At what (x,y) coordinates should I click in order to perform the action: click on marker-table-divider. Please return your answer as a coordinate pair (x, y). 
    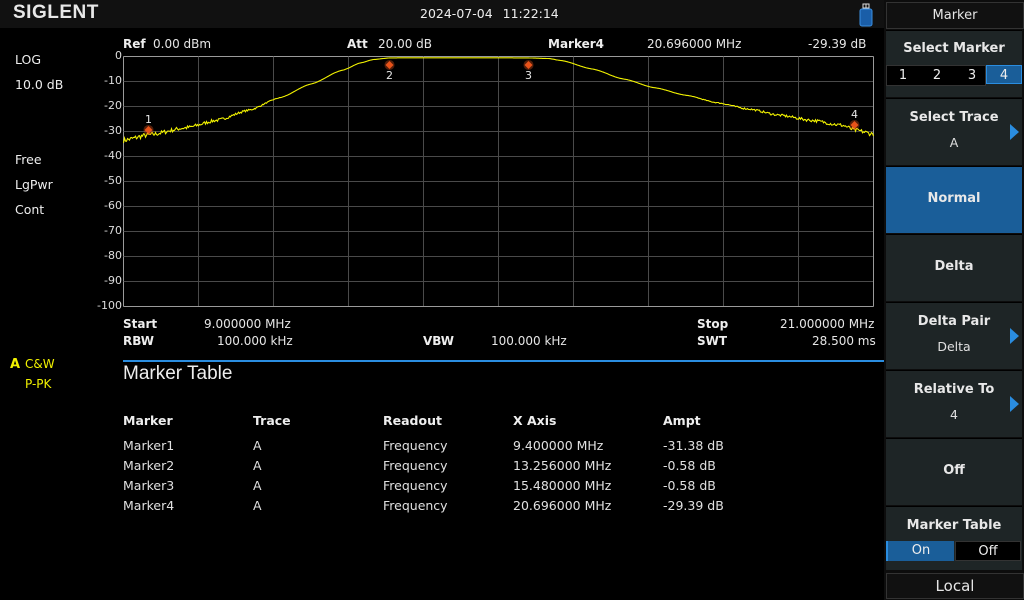
    Looking at the image, I should click on (503, 361).